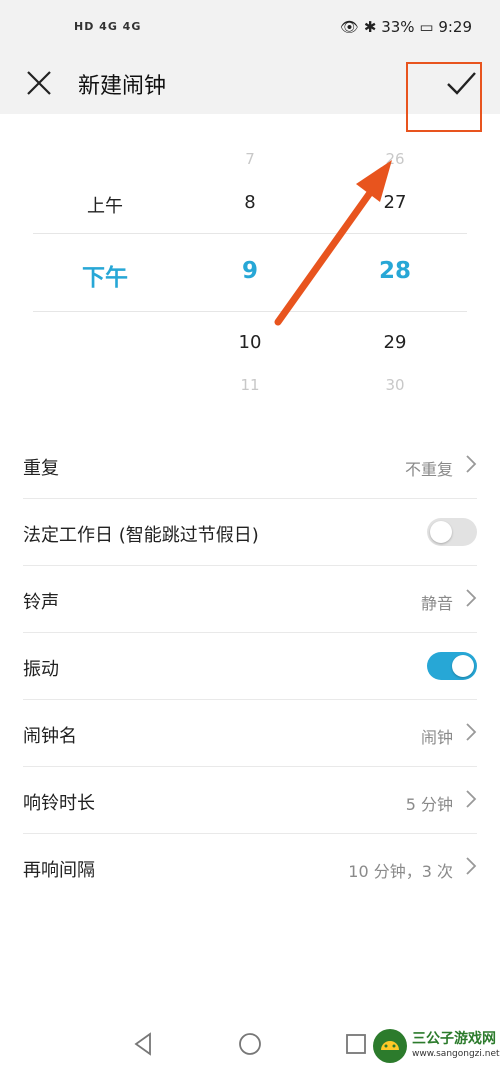 Image resolution: width=500 pixels, height=1071 pixels. What do you see at coordinates (436, 603) in the screenshot?
I see `setting-value: 静音` at bounding box center [436, 603].